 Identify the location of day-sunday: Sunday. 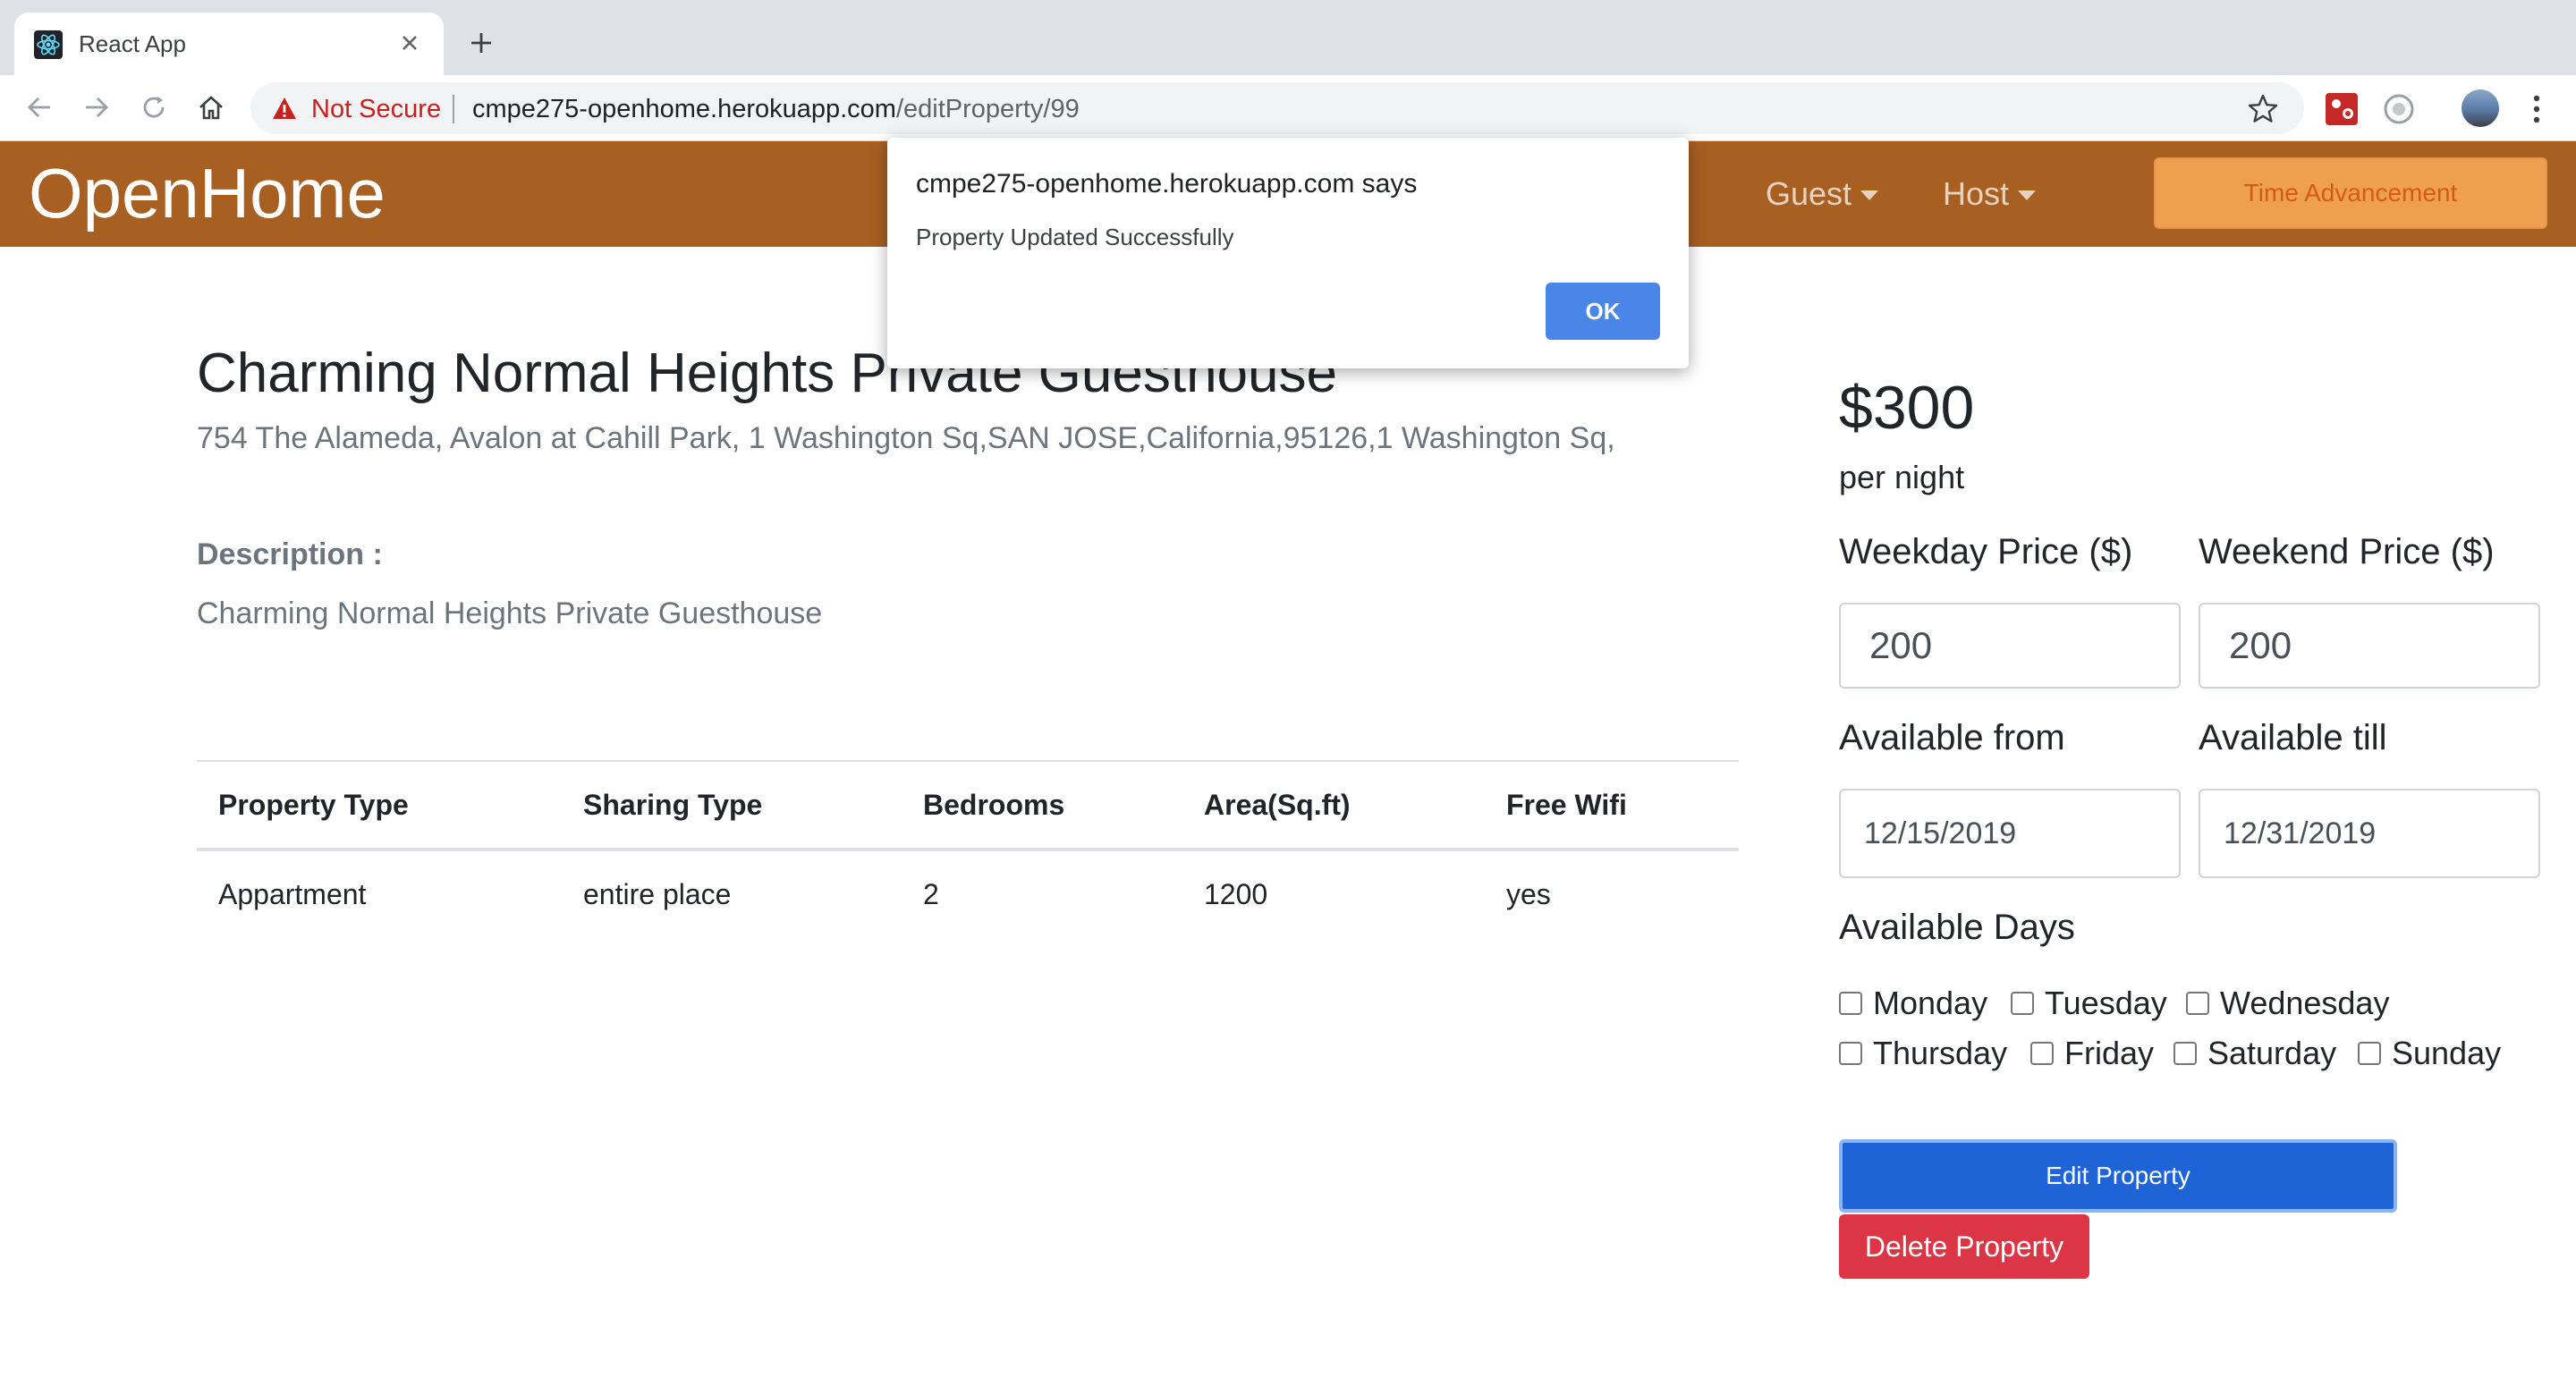
(2429, 1053).